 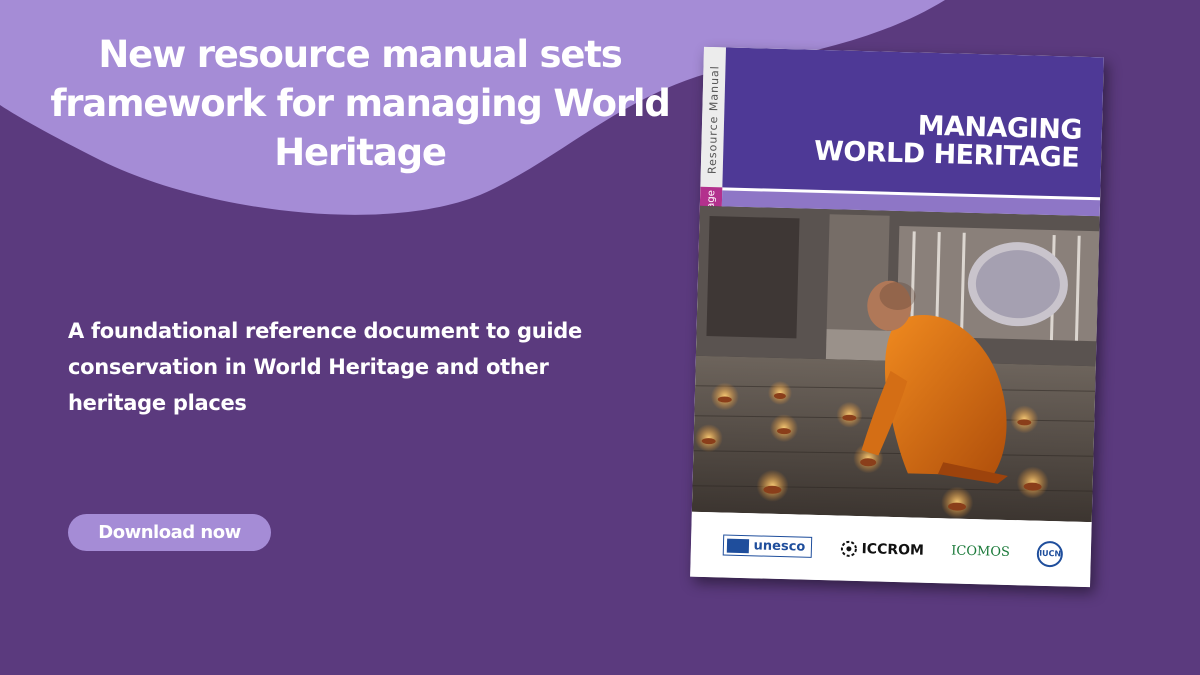 What do you see at coordinates (169, 532) in the screenshot?
I see `download-button: Download now` at bounding box center [169, 532].